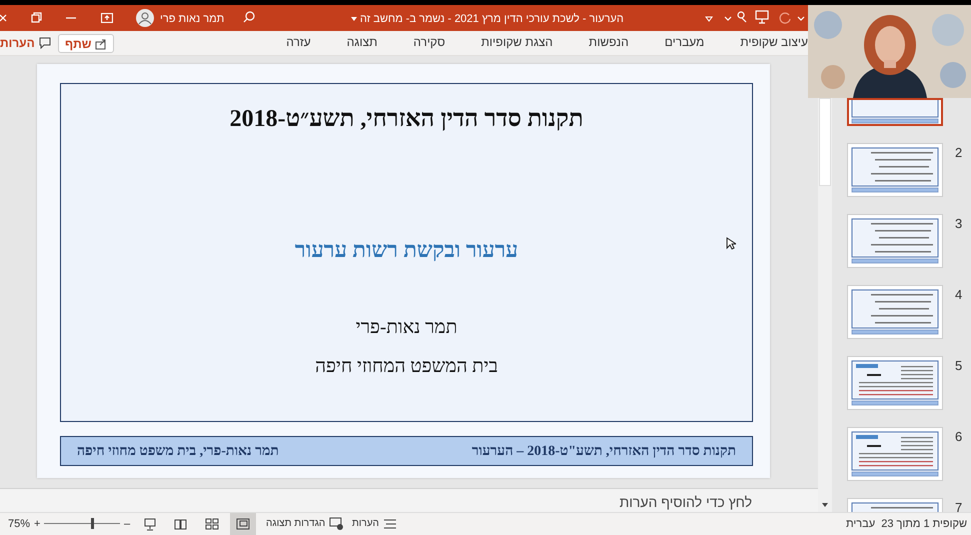 The height and width of the screenshot is (535, 971). I want to click on ribbon-tab: עיצוב שקופית, so click(774, 42).